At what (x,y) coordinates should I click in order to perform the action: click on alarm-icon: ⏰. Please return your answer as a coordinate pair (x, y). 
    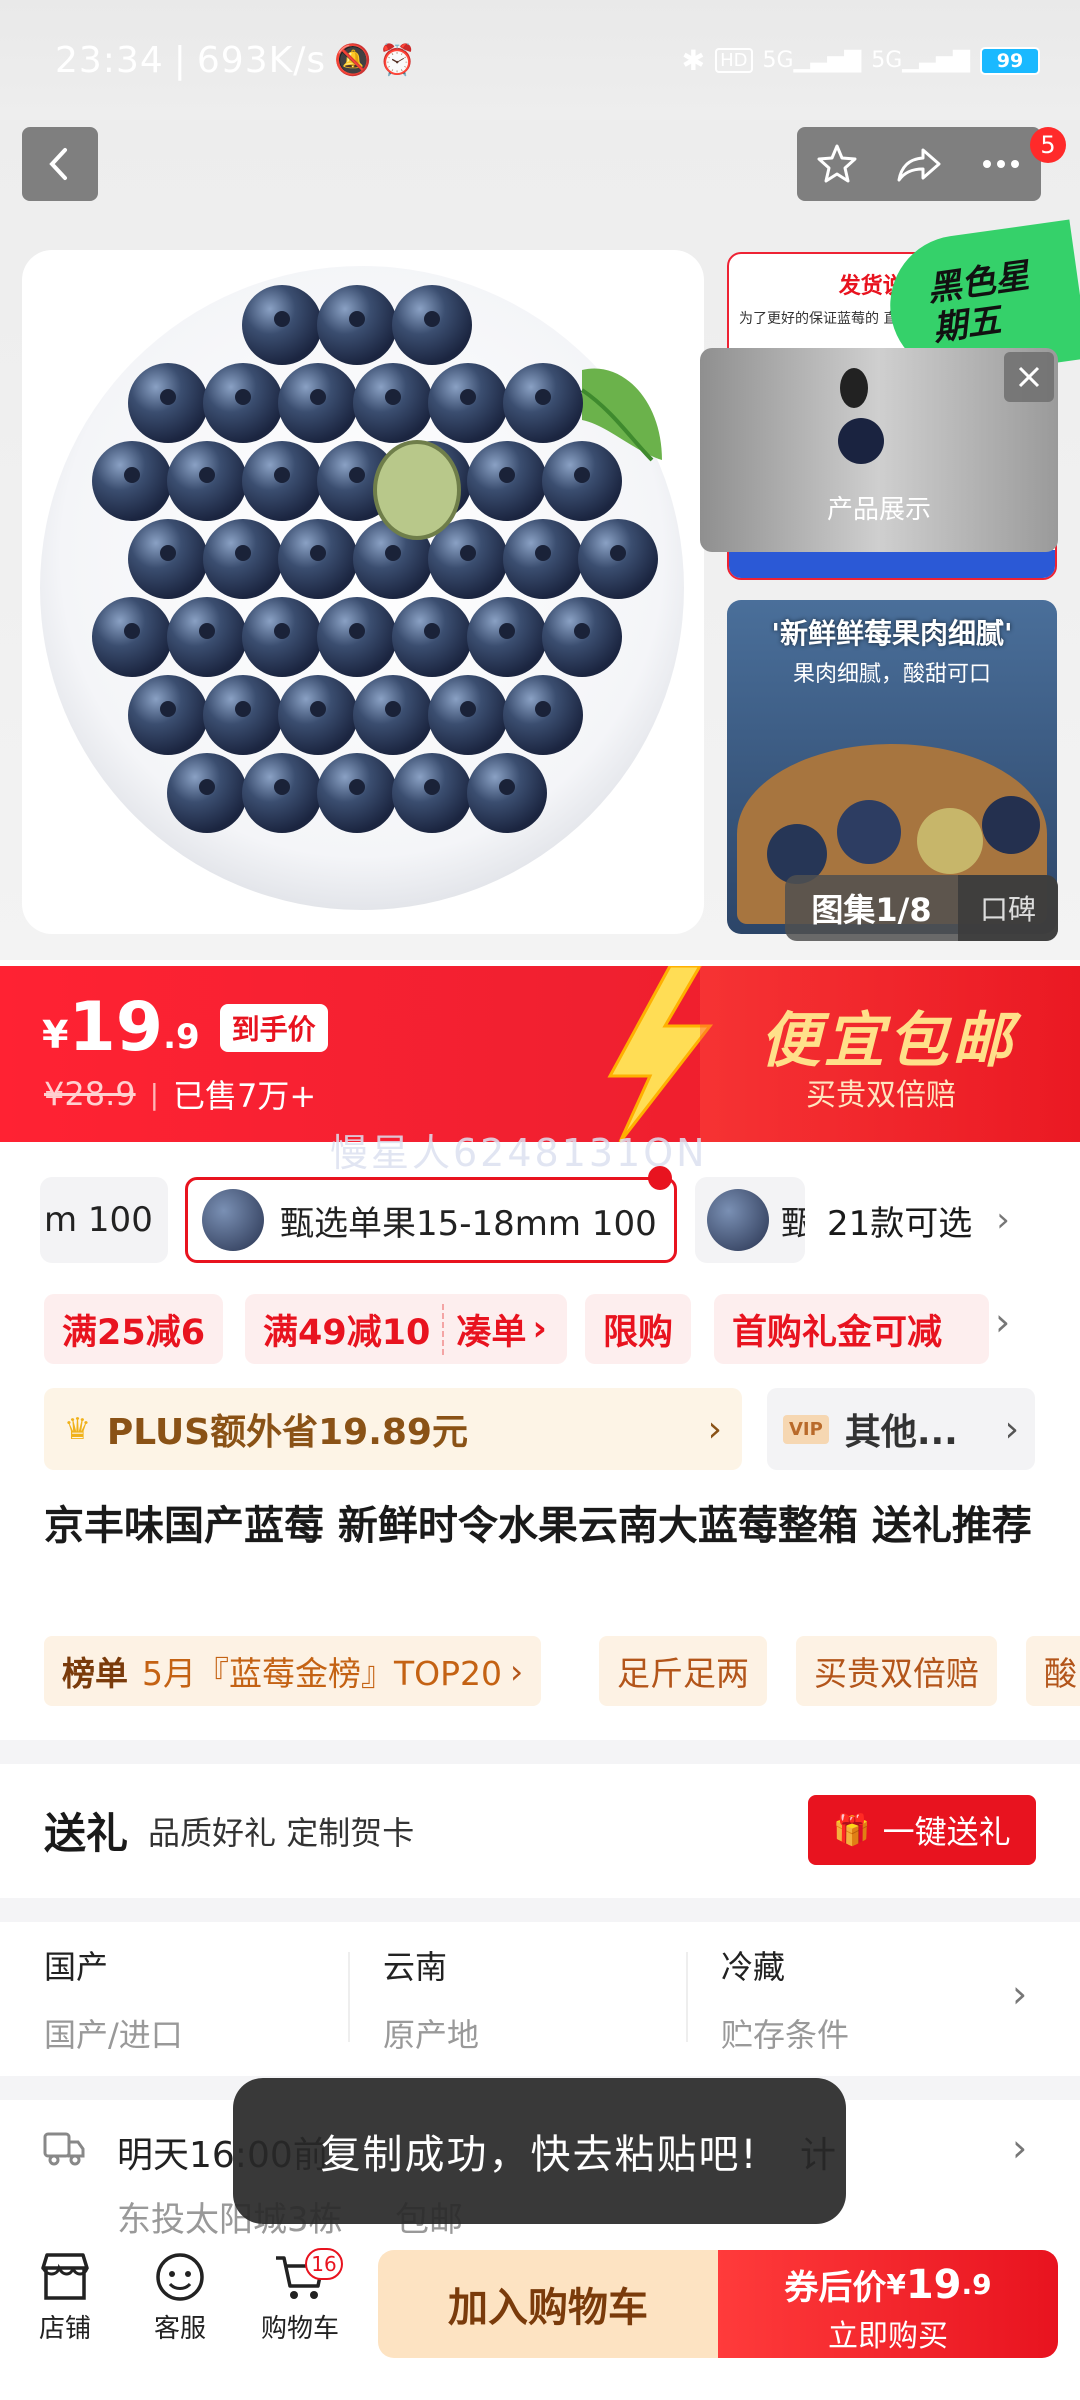
    Looking at the image, I should click on (397, 60).